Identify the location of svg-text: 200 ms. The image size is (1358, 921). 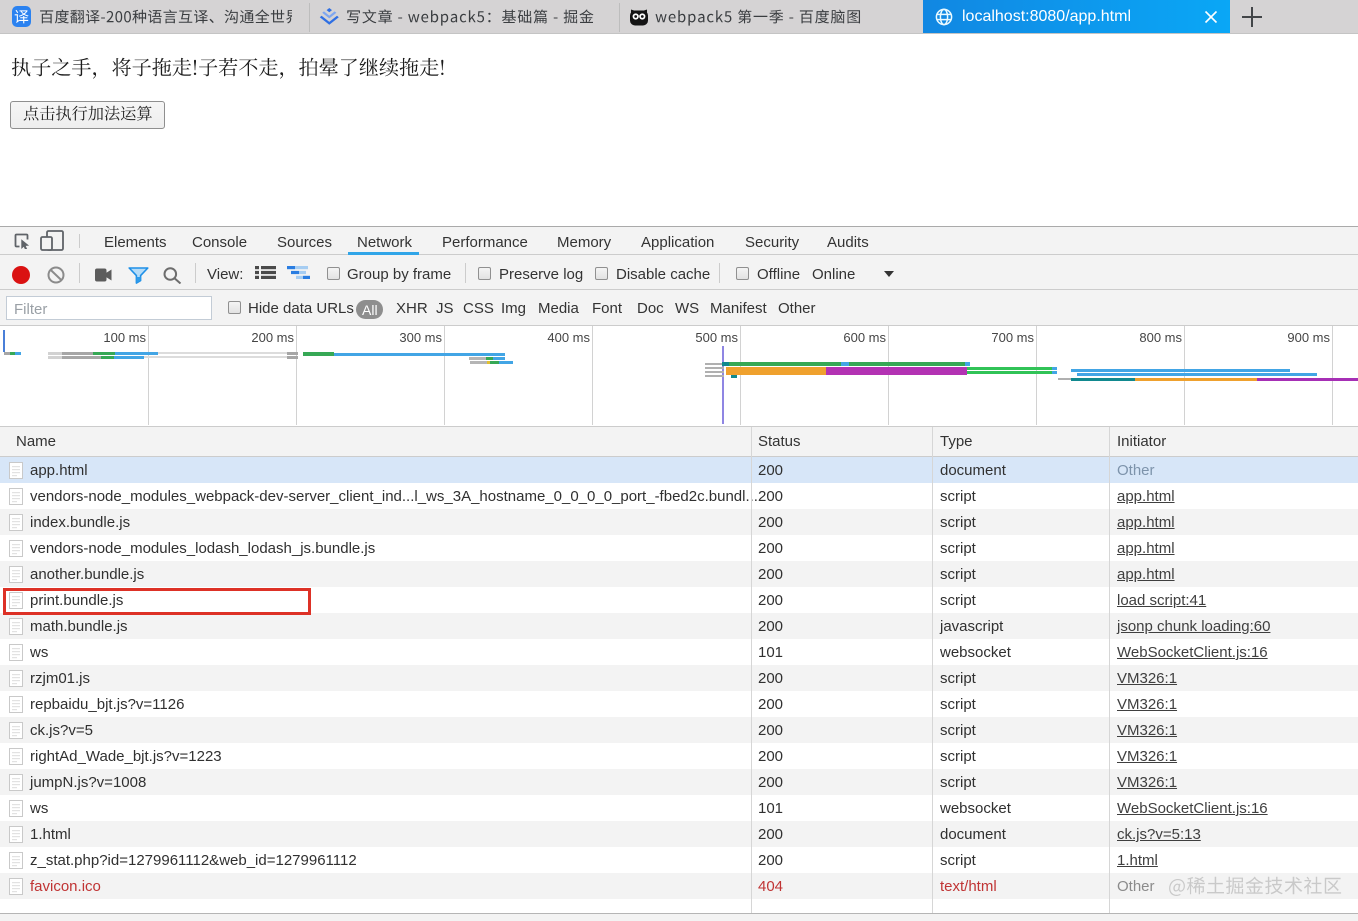
(272, 337).